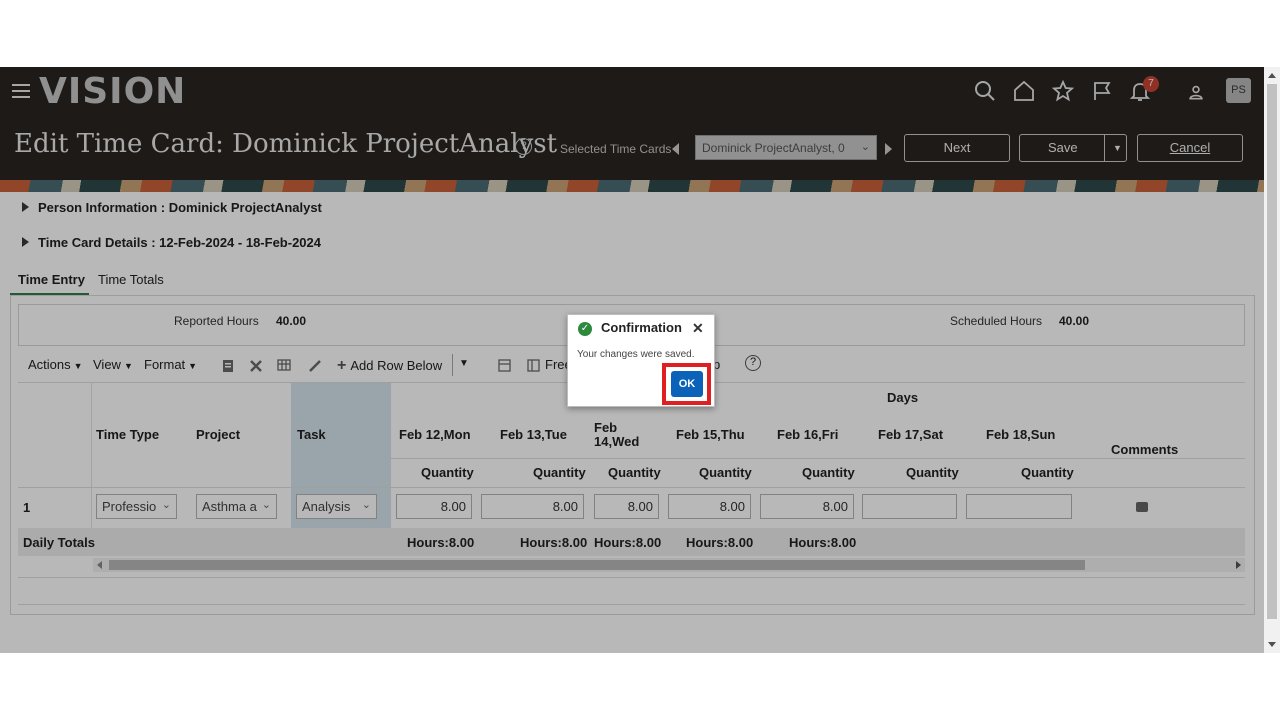  What do you see at coordinates (698, 328) in the screenshot?
I see `close-icon: ✕` at bounding box center [698, 328].